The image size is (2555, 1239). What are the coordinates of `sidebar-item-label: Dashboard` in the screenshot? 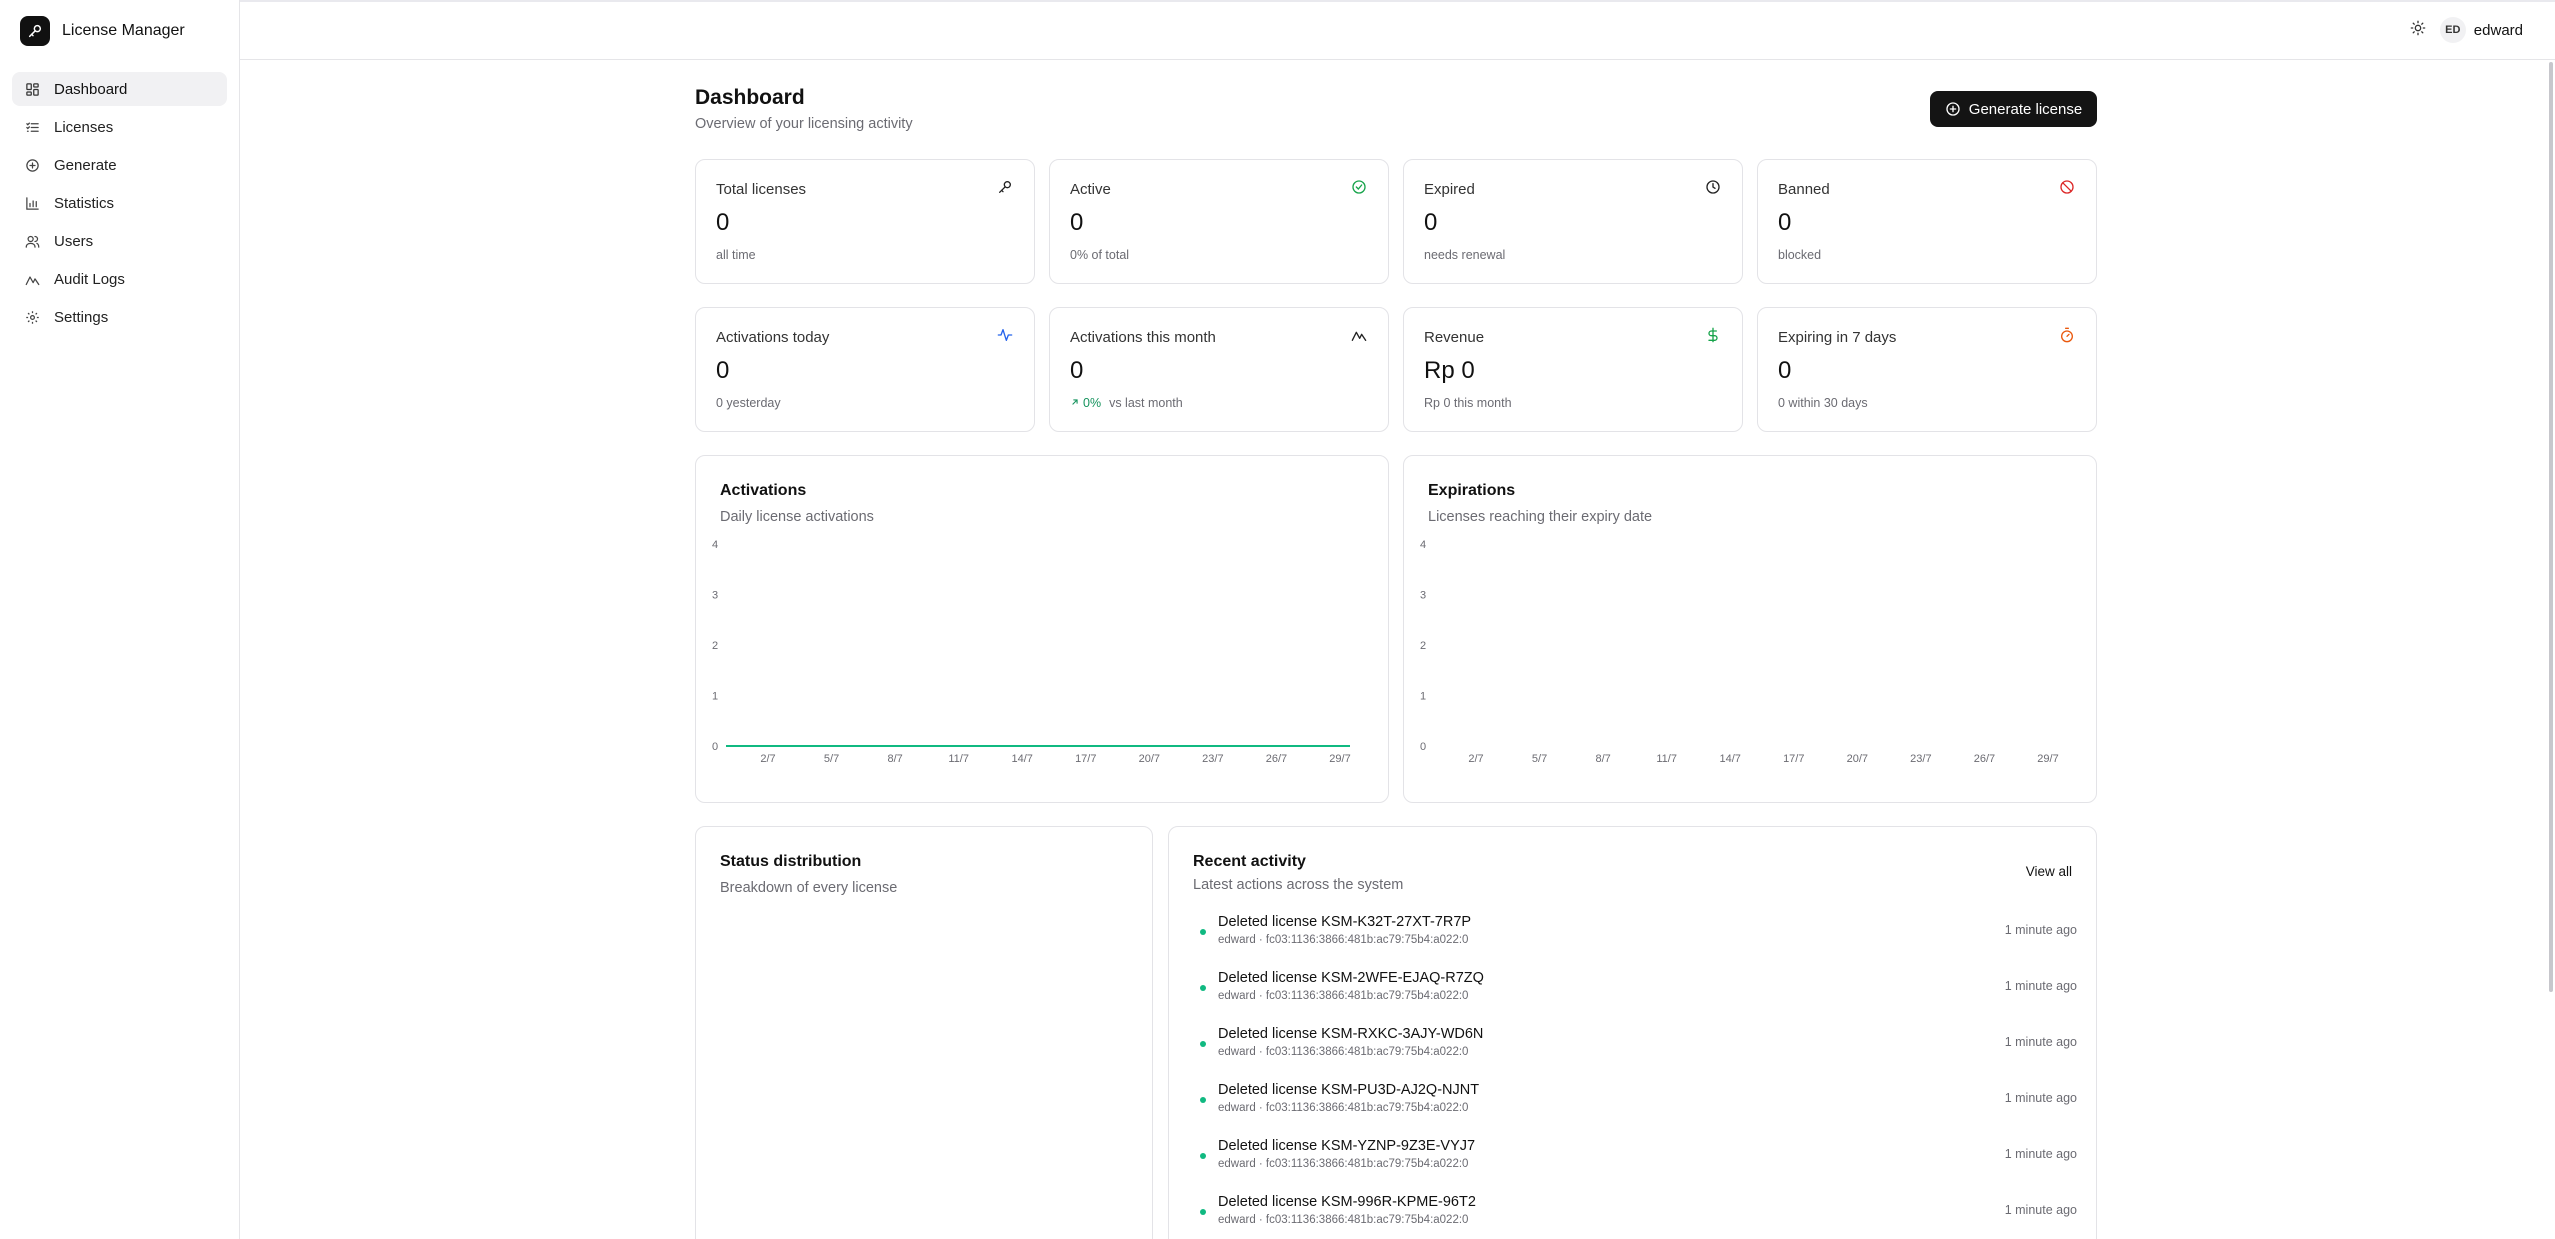 It's located at (91, 89).